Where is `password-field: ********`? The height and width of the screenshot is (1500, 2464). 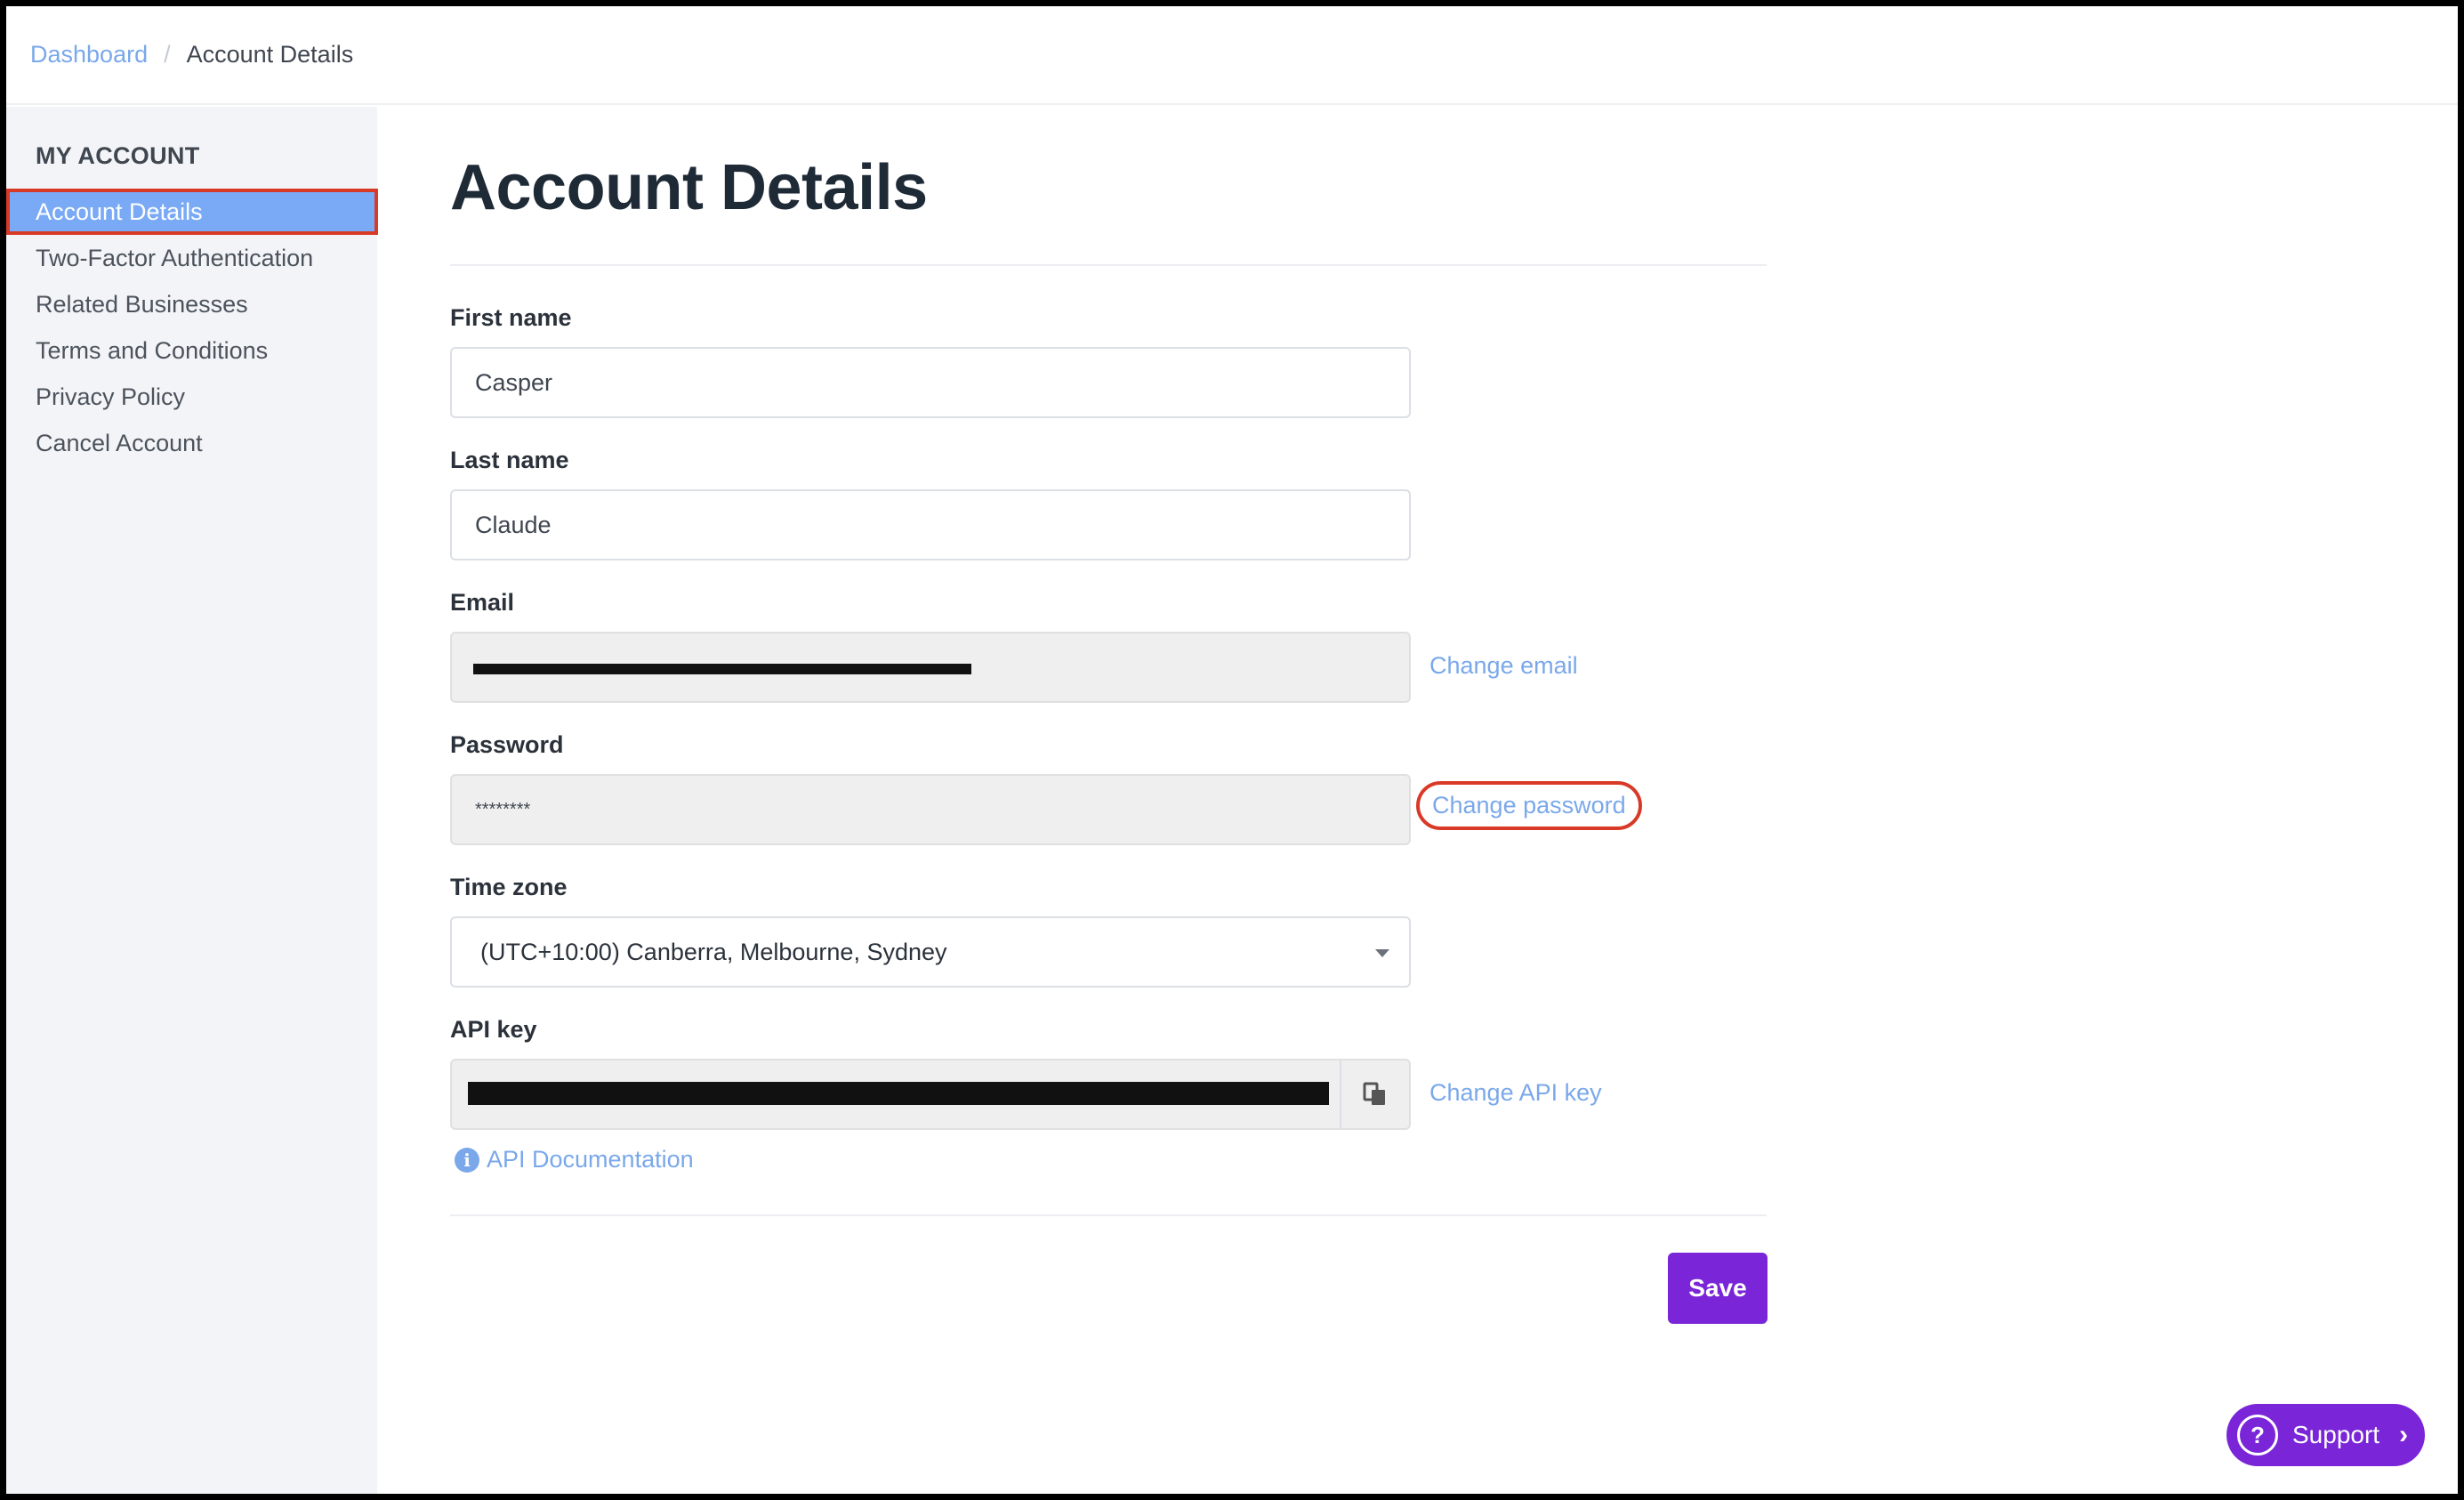 password-field: ******** is located at coordinates (931, 810).